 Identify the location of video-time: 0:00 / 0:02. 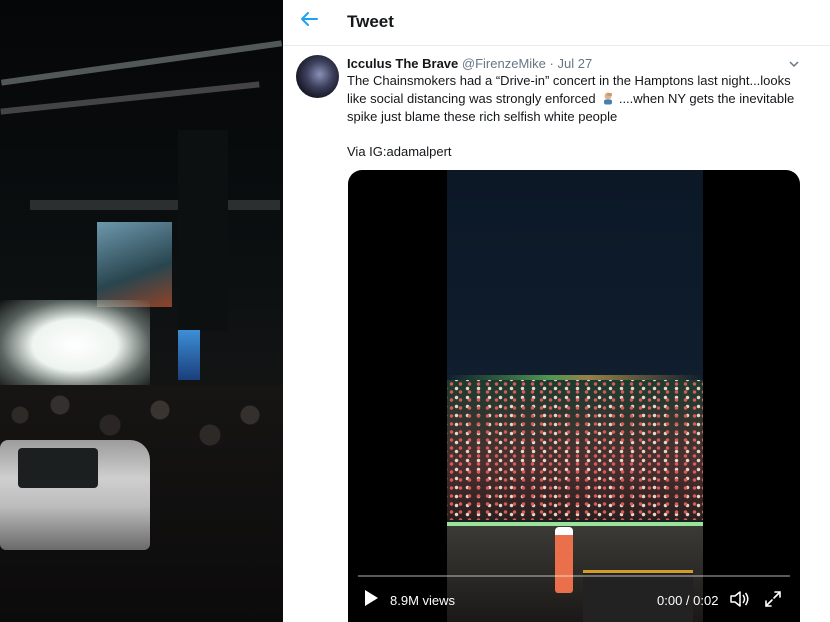
(688, 600).